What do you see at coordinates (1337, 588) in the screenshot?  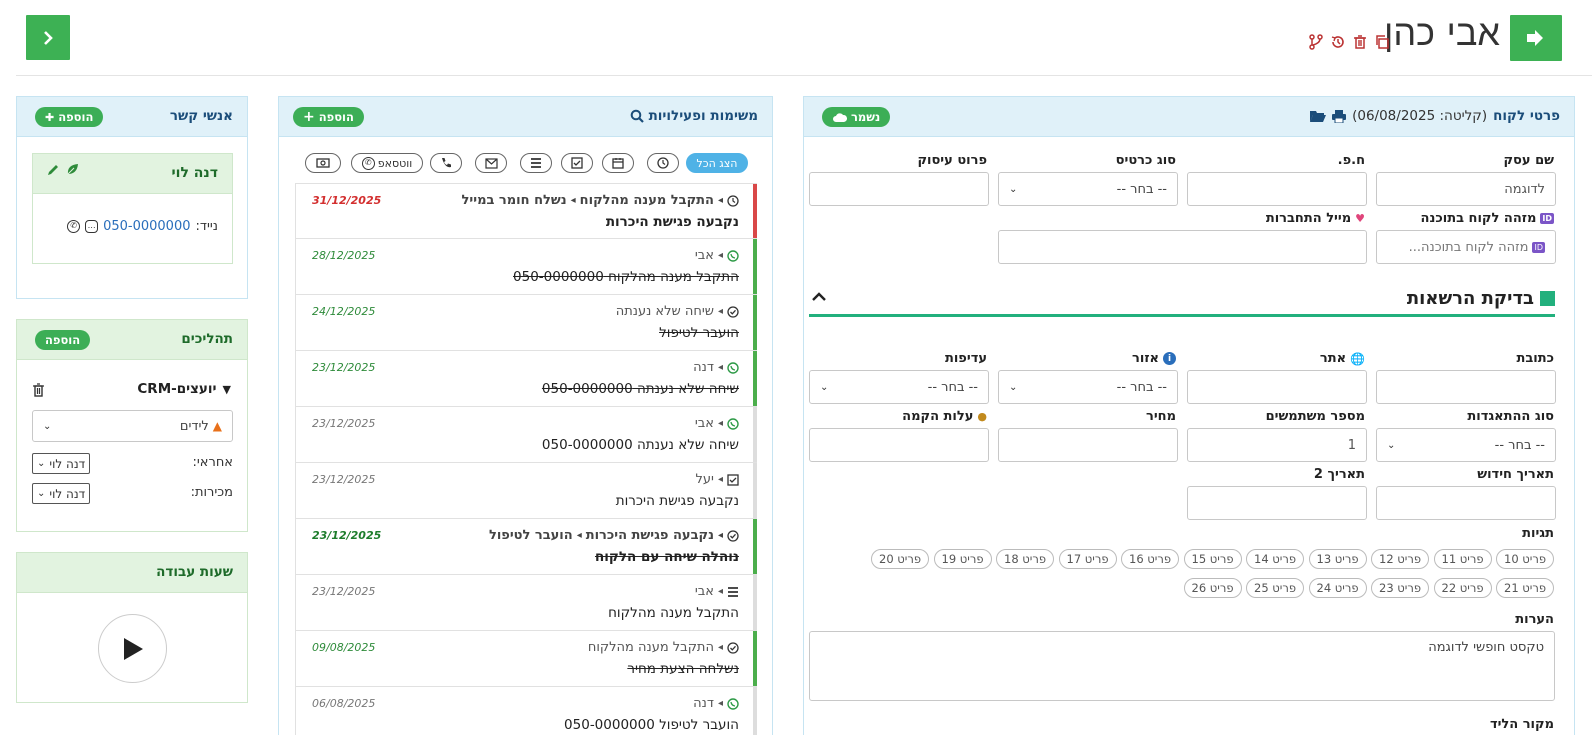 I see `tag-chip: פריט 24` at bounding box center [1337, 588].